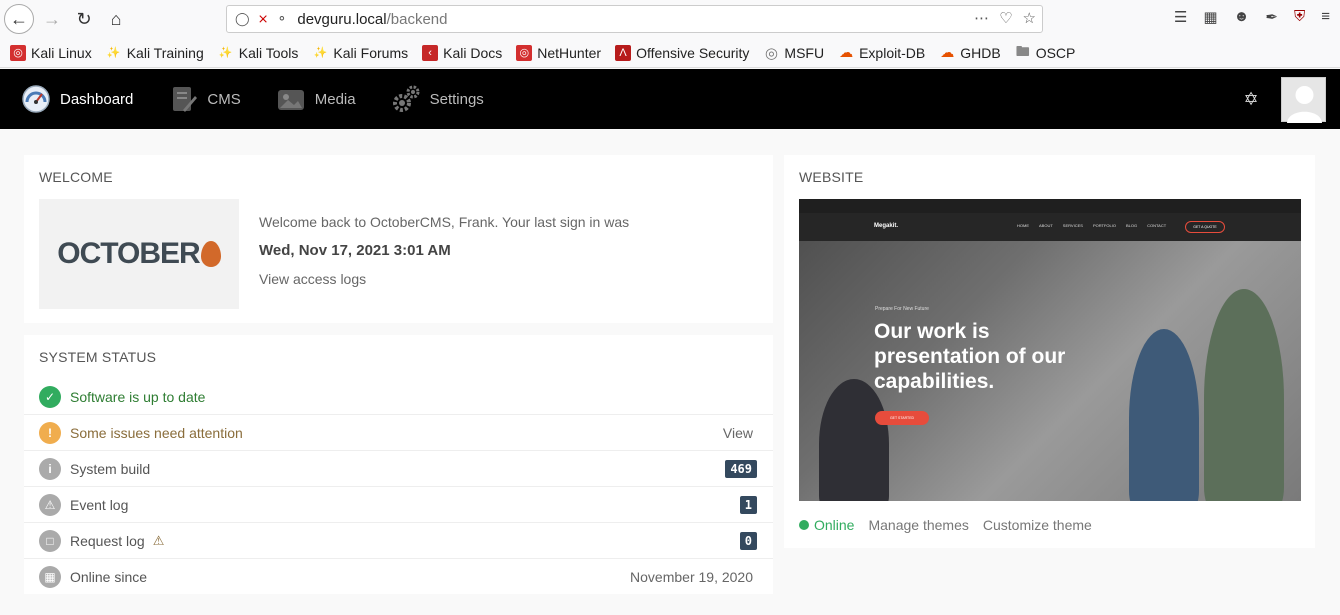  I want to click on nav-media: Media, so click(315, 99).